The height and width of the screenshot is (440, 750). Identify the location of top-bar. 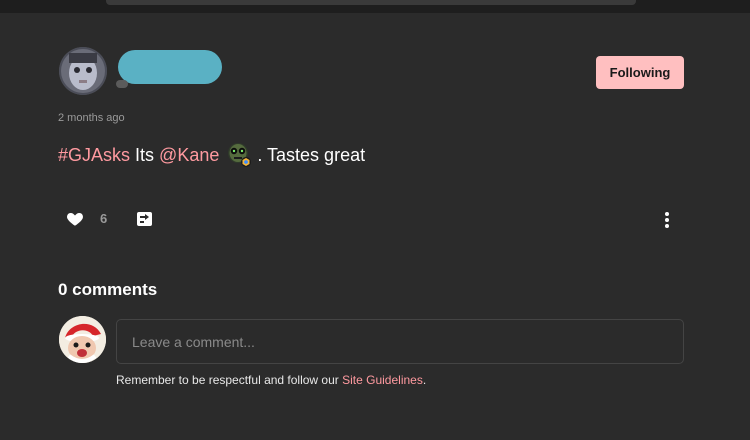
(375, 6).